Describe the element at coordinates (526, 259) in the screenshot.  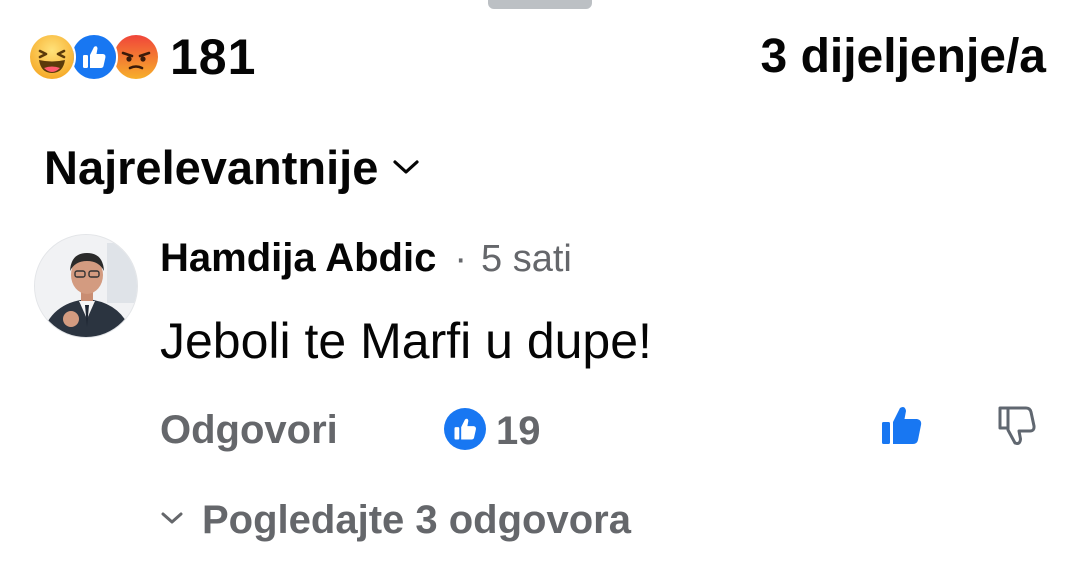
I see `comment-timestamp: 5 sati` at that location.